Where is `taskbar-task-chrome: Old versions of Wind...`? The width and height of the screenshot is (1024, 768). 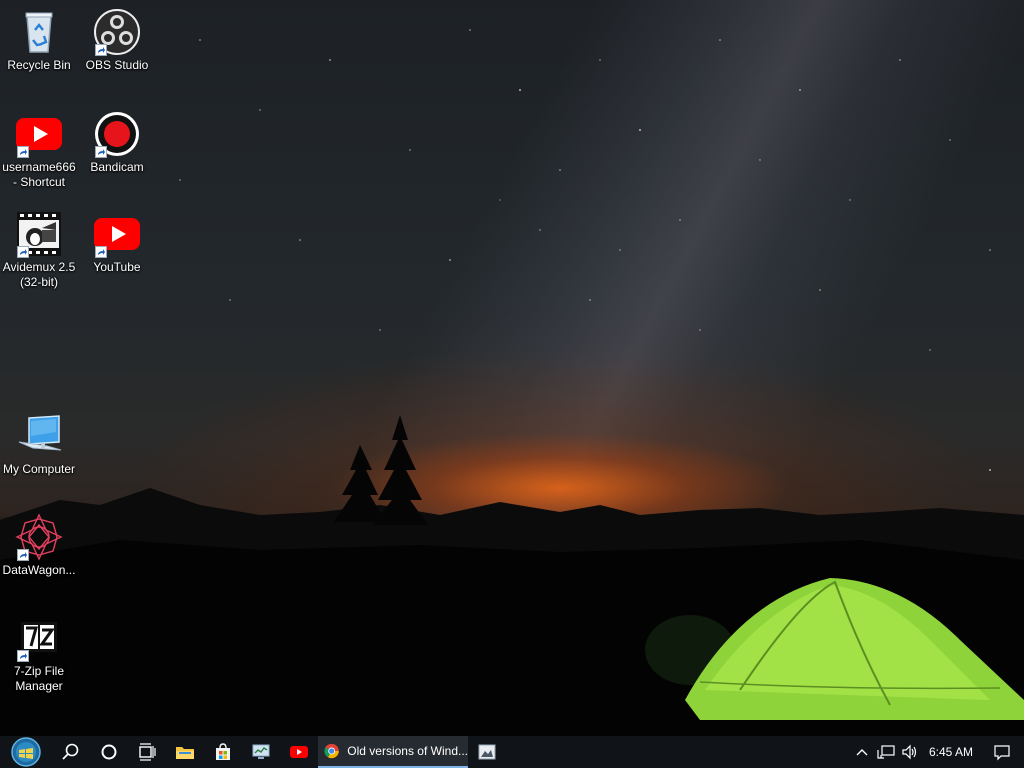
taskbar-task-chrome: Old versions of Wind... is located at coordinates (393, 752).